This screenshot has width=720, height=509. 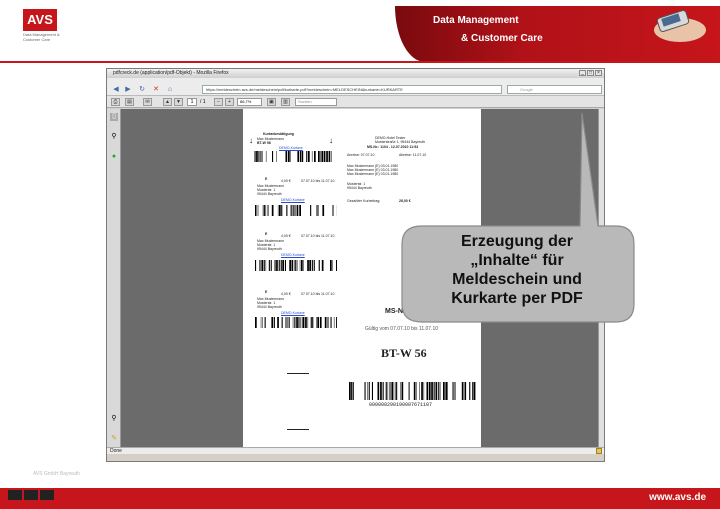 What do you see at coordinates (31, 495) in the screenshot?
I see `footer-blocks` at bounding box center [31, 495].